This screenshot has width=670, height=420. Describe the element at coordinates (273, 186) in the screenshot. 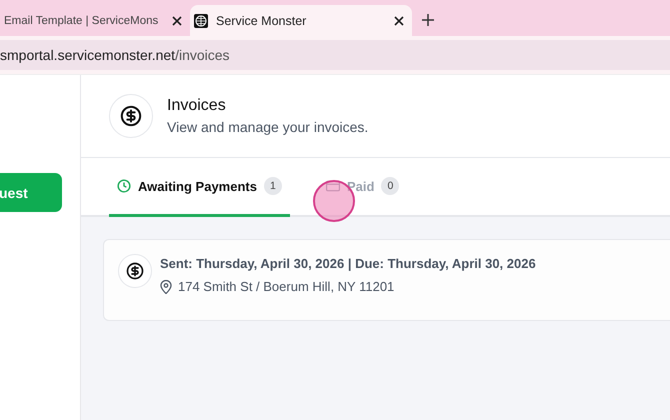

I see `count-badge: 1` at that location.